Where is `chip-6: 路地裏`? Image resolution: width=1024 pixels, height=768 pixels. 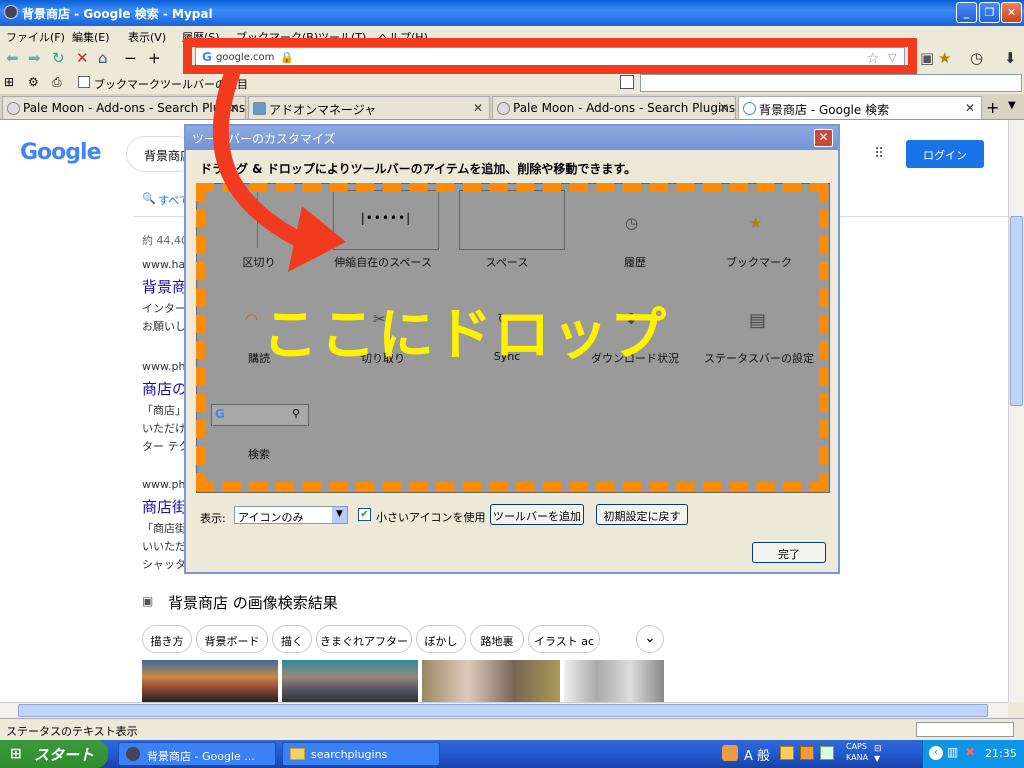 chip-6: 路地裏 is located at coordinates (497, 639).